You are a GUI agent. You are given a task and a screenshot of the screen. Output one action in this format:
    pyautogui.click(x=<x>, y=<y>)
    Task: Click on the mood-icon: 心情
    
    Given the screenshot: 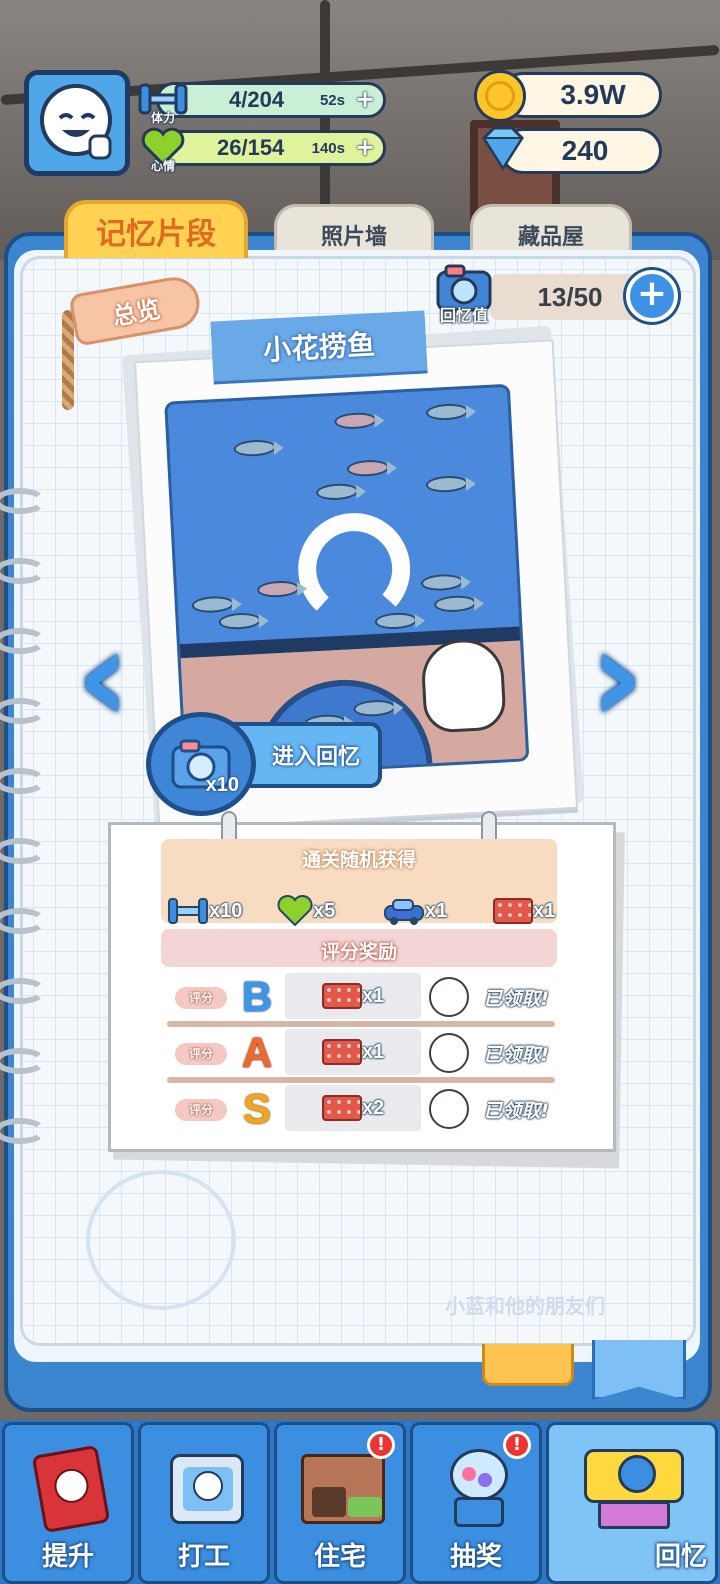 What is the action you would take?
    pyautogui.click(x=163, y=148)
    